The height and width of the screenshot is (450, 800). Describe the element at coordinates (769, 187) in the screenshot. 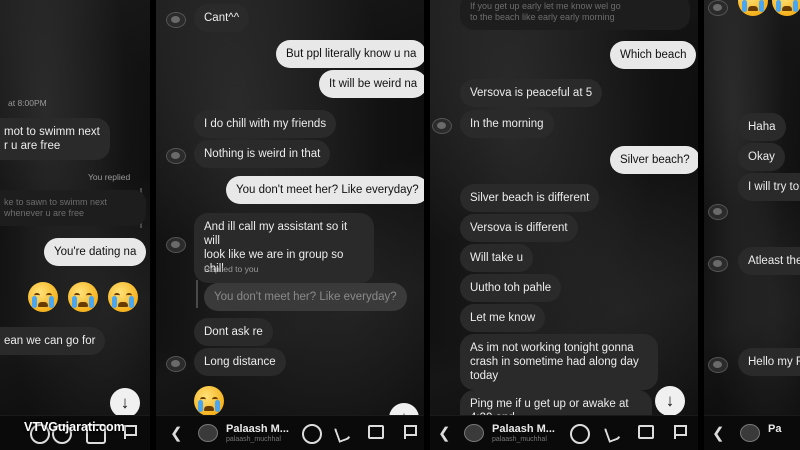

I see `message-bubble: I will try to` at that location.